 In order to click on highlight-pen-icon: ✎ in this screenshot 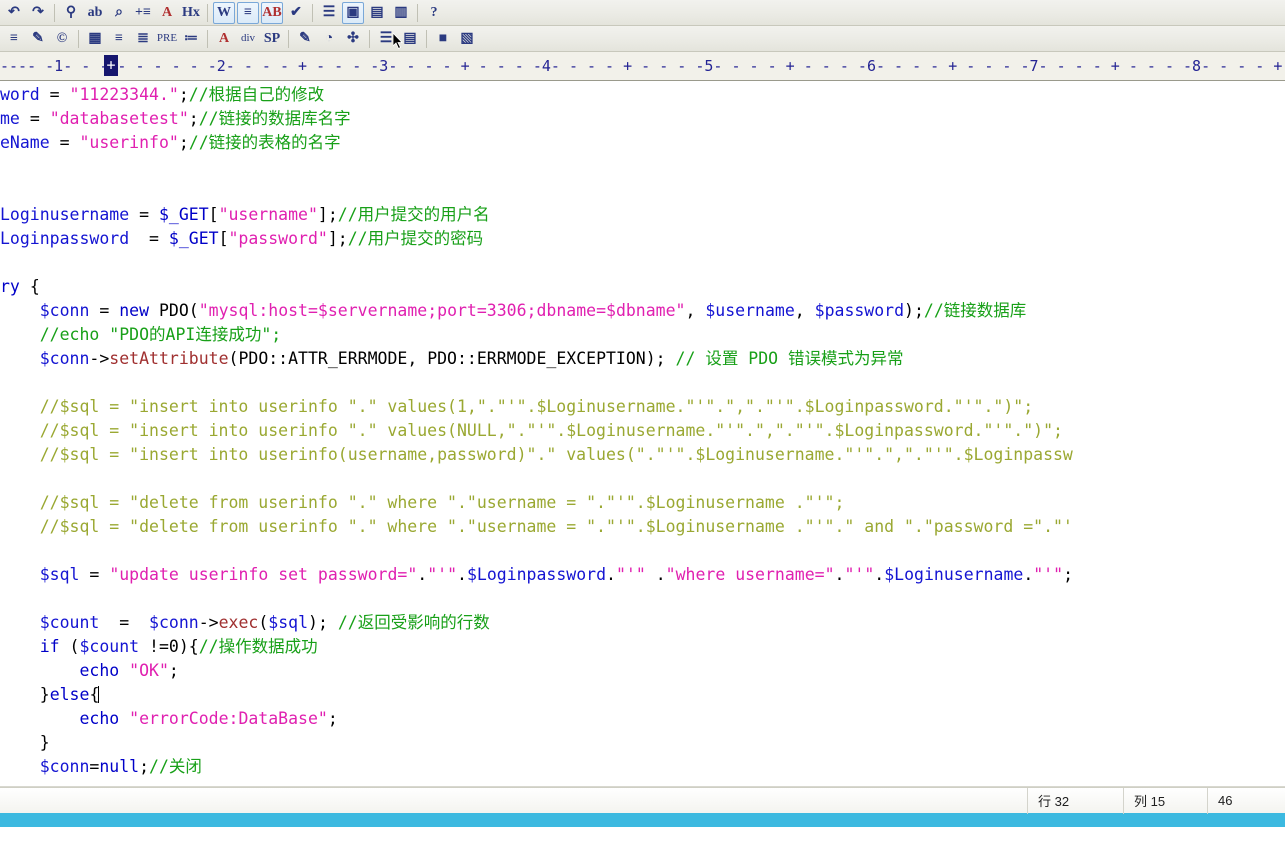, I will do `click(38, 39)`.